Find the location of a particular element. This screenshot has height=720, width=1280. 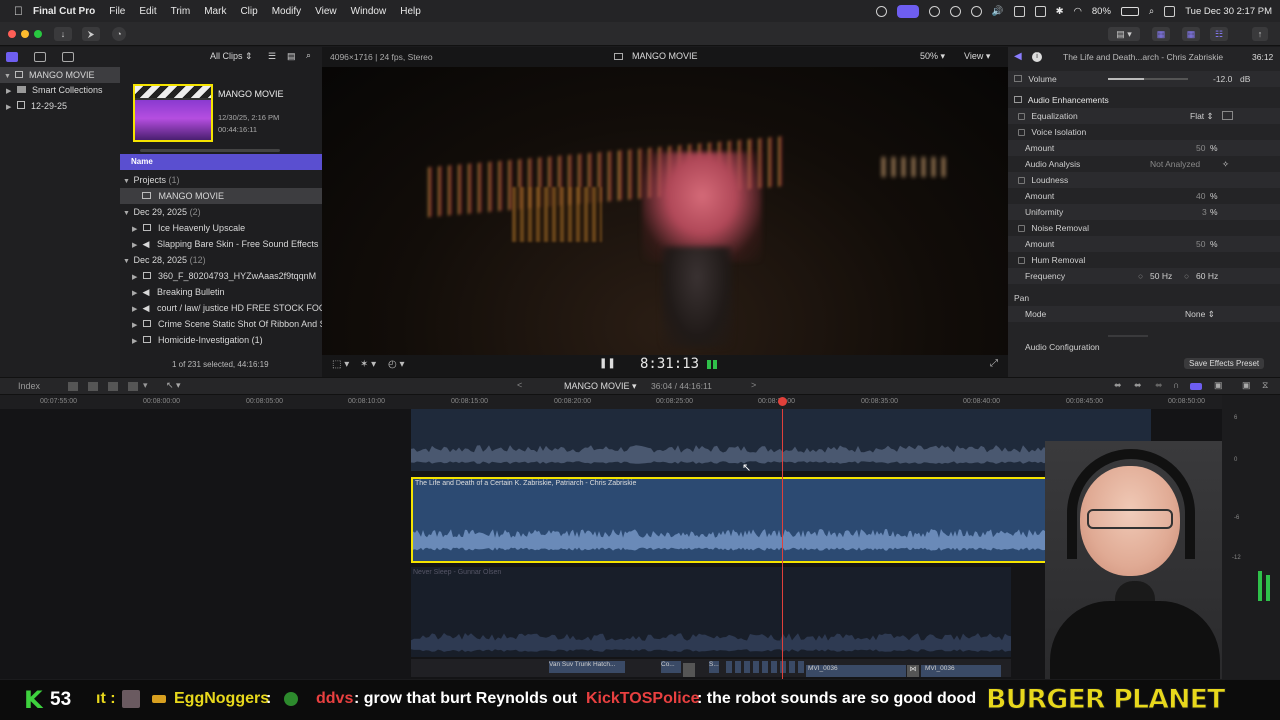

voice-isolation-checkbox is located at coordinates (1021, 132).